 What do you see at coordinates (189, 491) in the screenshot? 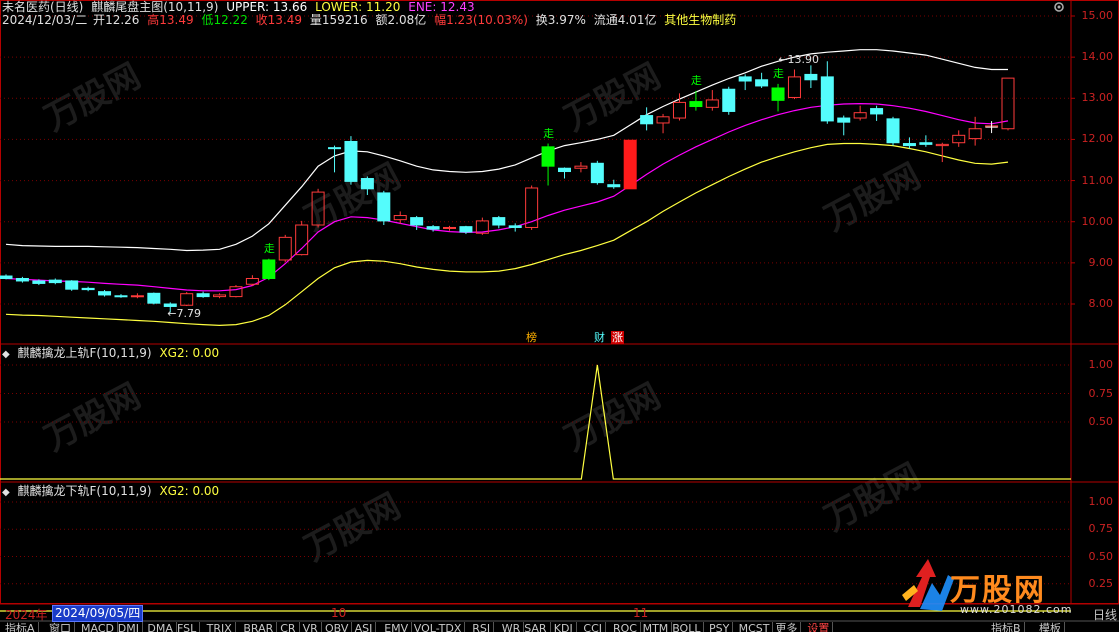
I see `sub2-xg2: XG2: 0.00` at bounding box center [189, 491].